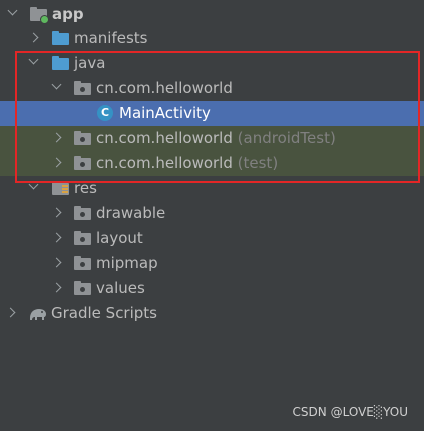 This screenshot has height=431, width=424. What do you see at coordinates (212, 313) in the screenshot?
I see `tree-node-gradle-scripts: Gradle Scripts` at bounding box center [212, 313].